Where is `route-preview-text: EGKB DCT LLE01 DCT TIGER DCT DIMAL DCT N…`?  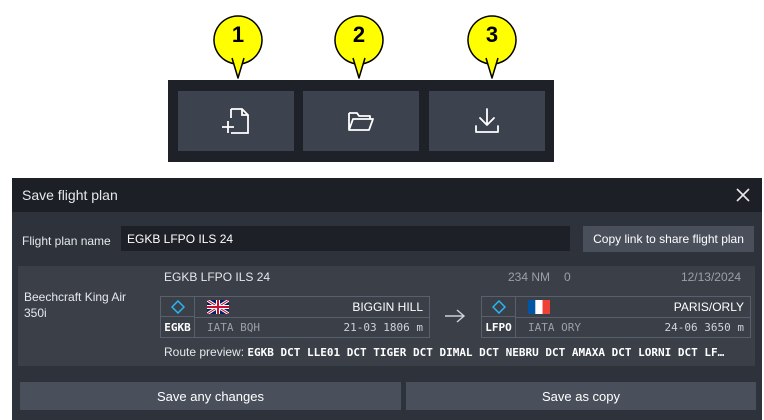
route-preview-text: EGKB DCT LLE01 DCT TIGER DCT DIMAL DCT N… is located at coordinates (486, 352).